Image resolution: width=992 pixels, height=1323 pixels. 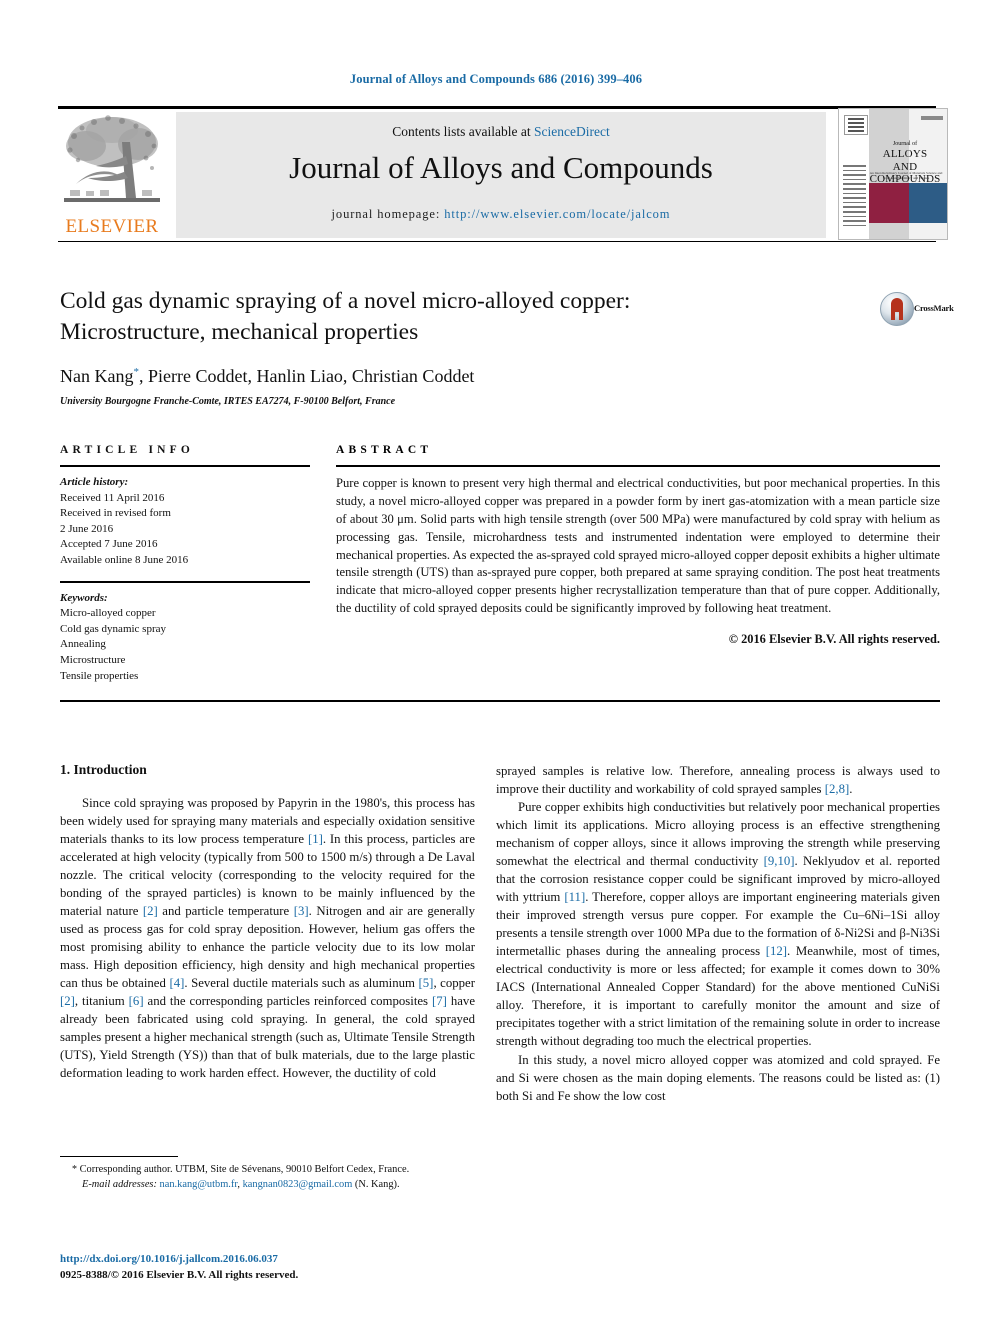 What do you see at coordinates (99, 675) in the screenshot?
I see `keyword-item: Tensile properties` at bounding box center [99, 675].